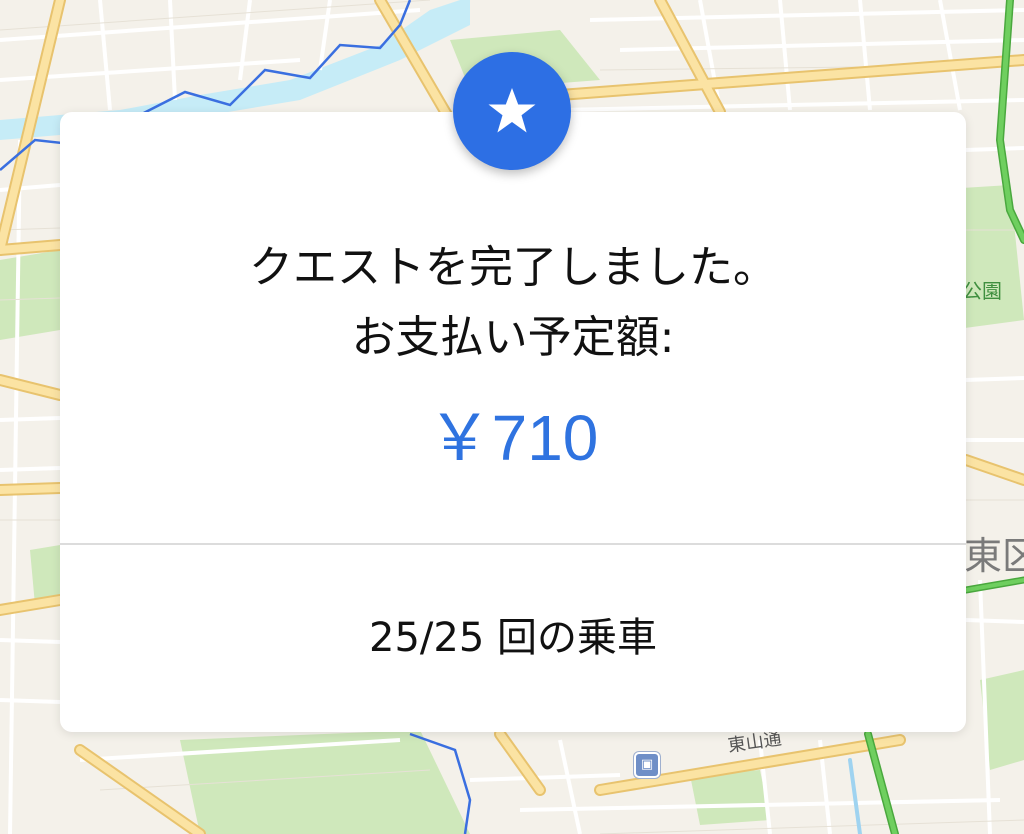 This screenshot has width=1024, height=834. I want to click on payment-label: お支払い予定額:, so click(513, 337).